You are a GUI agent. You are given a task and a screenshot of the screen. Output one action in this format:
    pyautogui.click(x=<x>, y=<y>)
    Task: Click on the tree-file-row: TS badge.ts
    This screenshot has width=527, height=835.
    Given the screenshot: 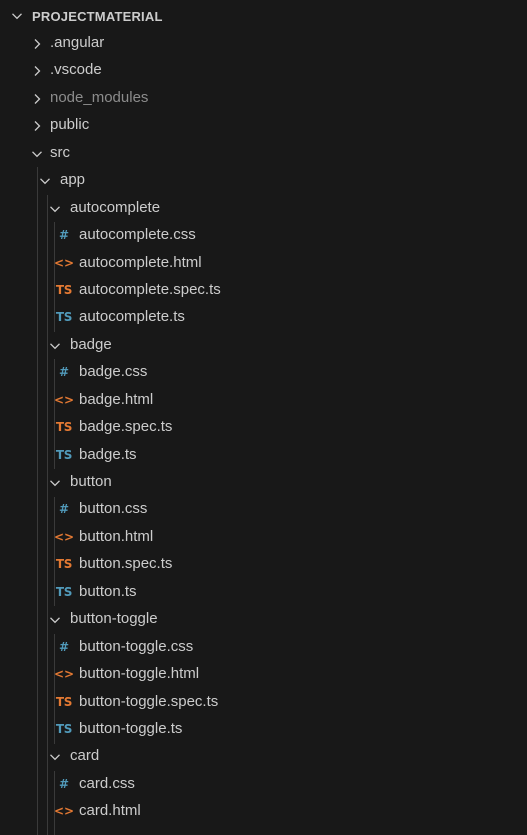 What is the action you would take?
    pyautogui.click(x=263, y=455)
    